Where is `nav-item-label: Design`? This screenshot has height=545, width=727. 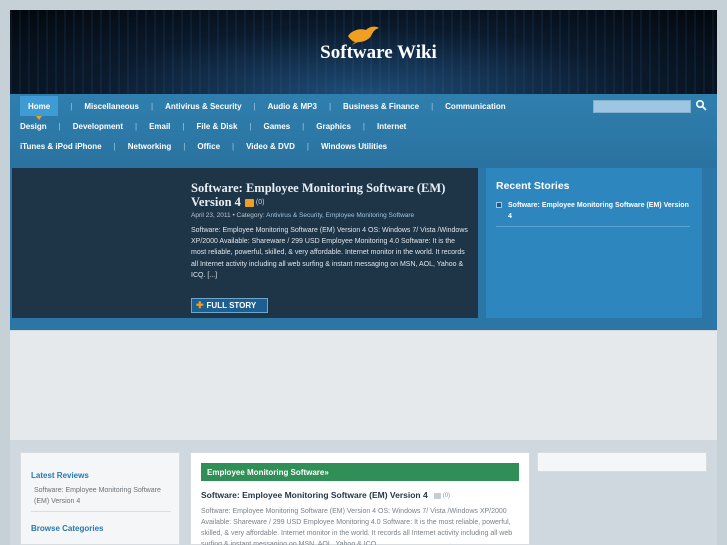
nav-item-label: Design is located at coordinates (33, 126).